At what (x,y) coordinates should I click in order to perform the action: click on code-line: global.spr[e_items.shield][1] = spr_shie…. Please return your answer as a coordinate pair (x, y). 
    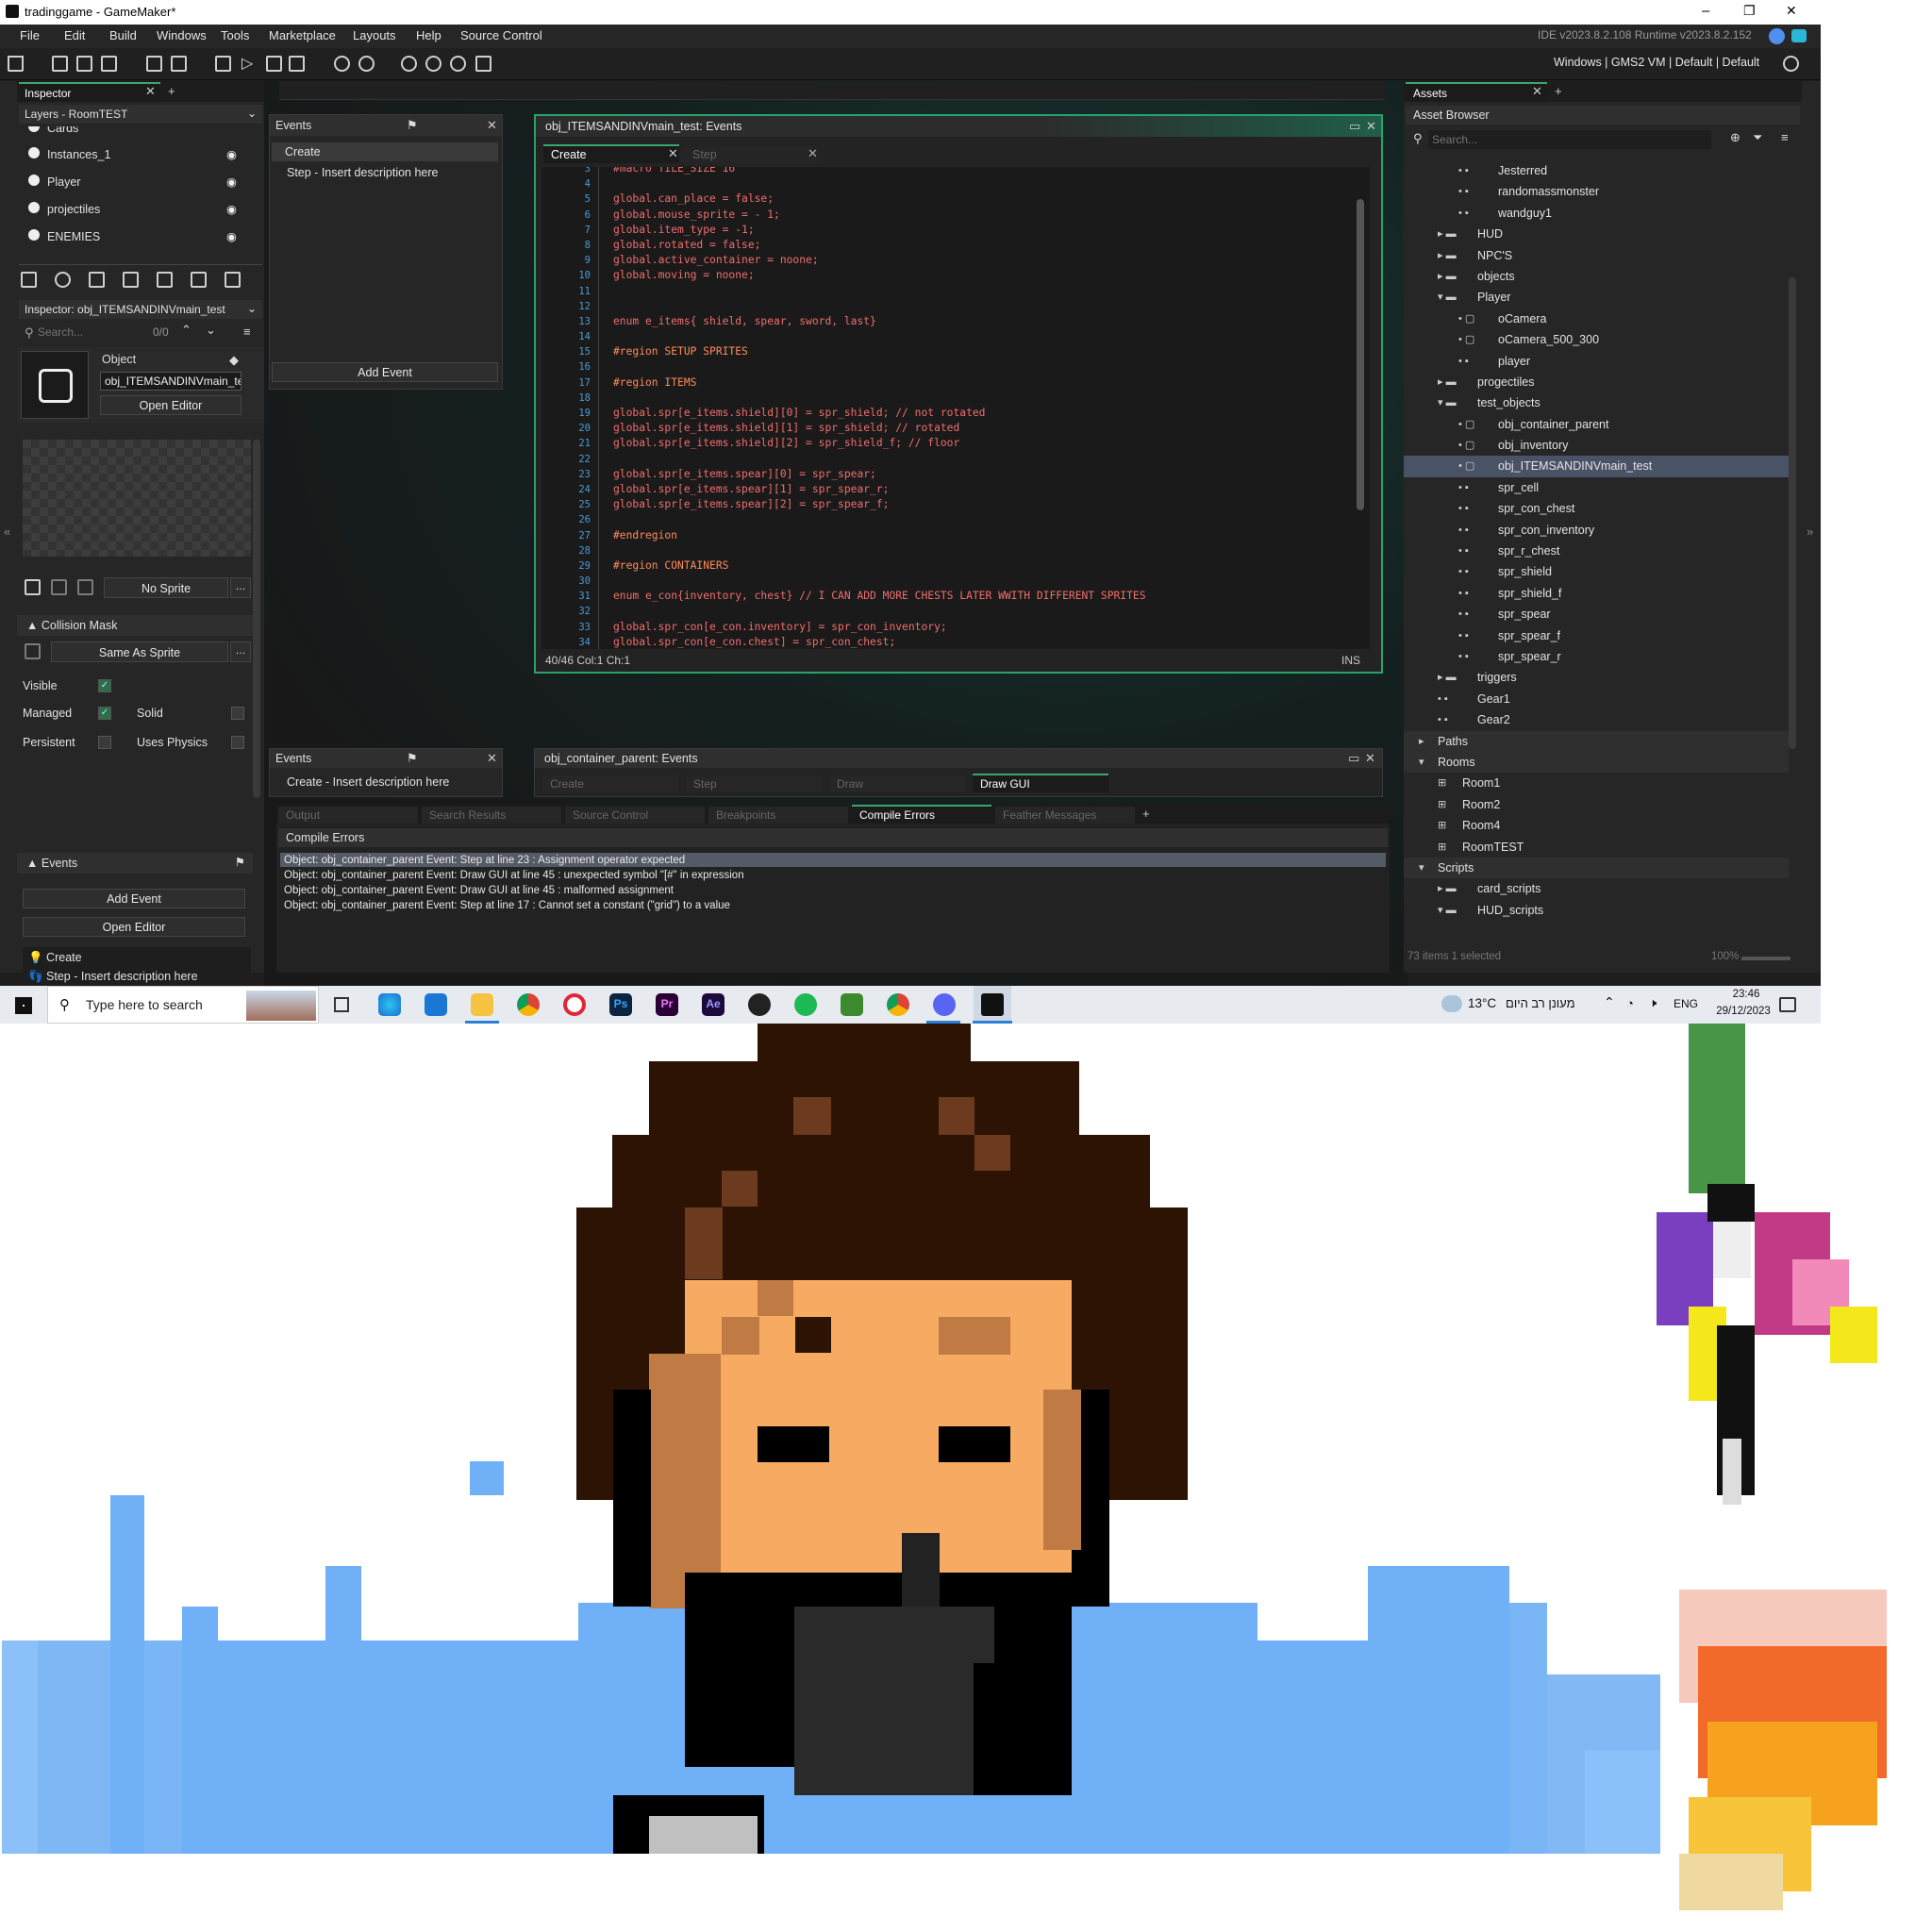
    Looking at the image, I should click on (873, 429).